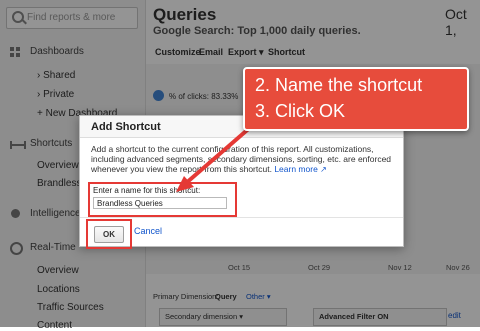 This screenshot has width=480, height=331. What do you see at coordinates (339, 85) in the screenshot?
I see `callout-line-1: 2. Name the shortcut` at bounding box center [339, 85].